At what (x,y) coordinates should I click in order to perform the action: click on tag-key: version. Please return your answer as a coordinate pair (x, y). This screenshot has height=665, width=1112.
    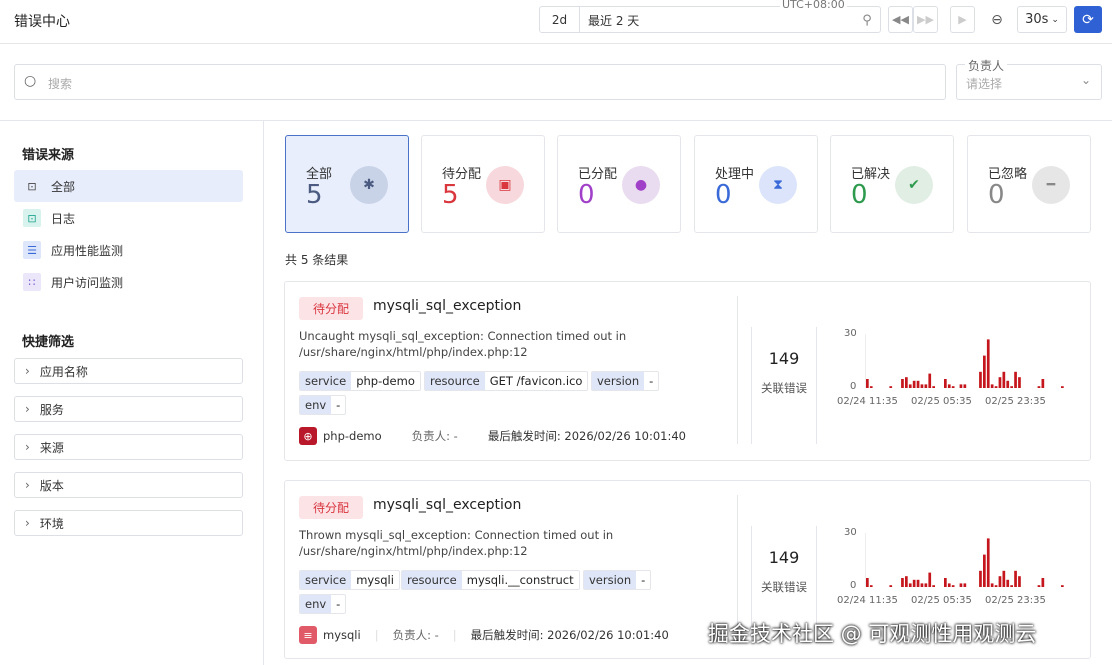
    Looking at the image, I should click on (618, 381).